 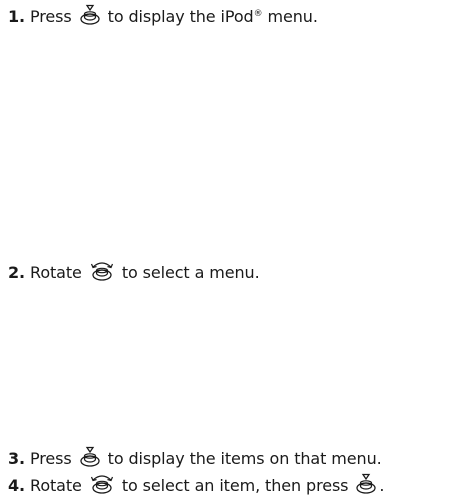 What do you see at coordinates (17, 16) in the screenshot?
I see `step-number: 1.` at bounding box center [17, 16].